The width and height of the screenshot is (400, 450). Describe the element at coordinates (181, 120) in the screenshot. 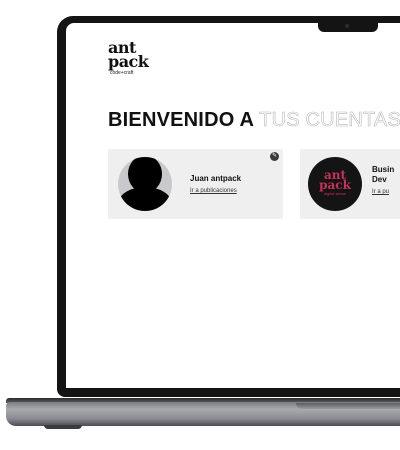

I see `page-title-part1: BIENVENIDO A` at that location.